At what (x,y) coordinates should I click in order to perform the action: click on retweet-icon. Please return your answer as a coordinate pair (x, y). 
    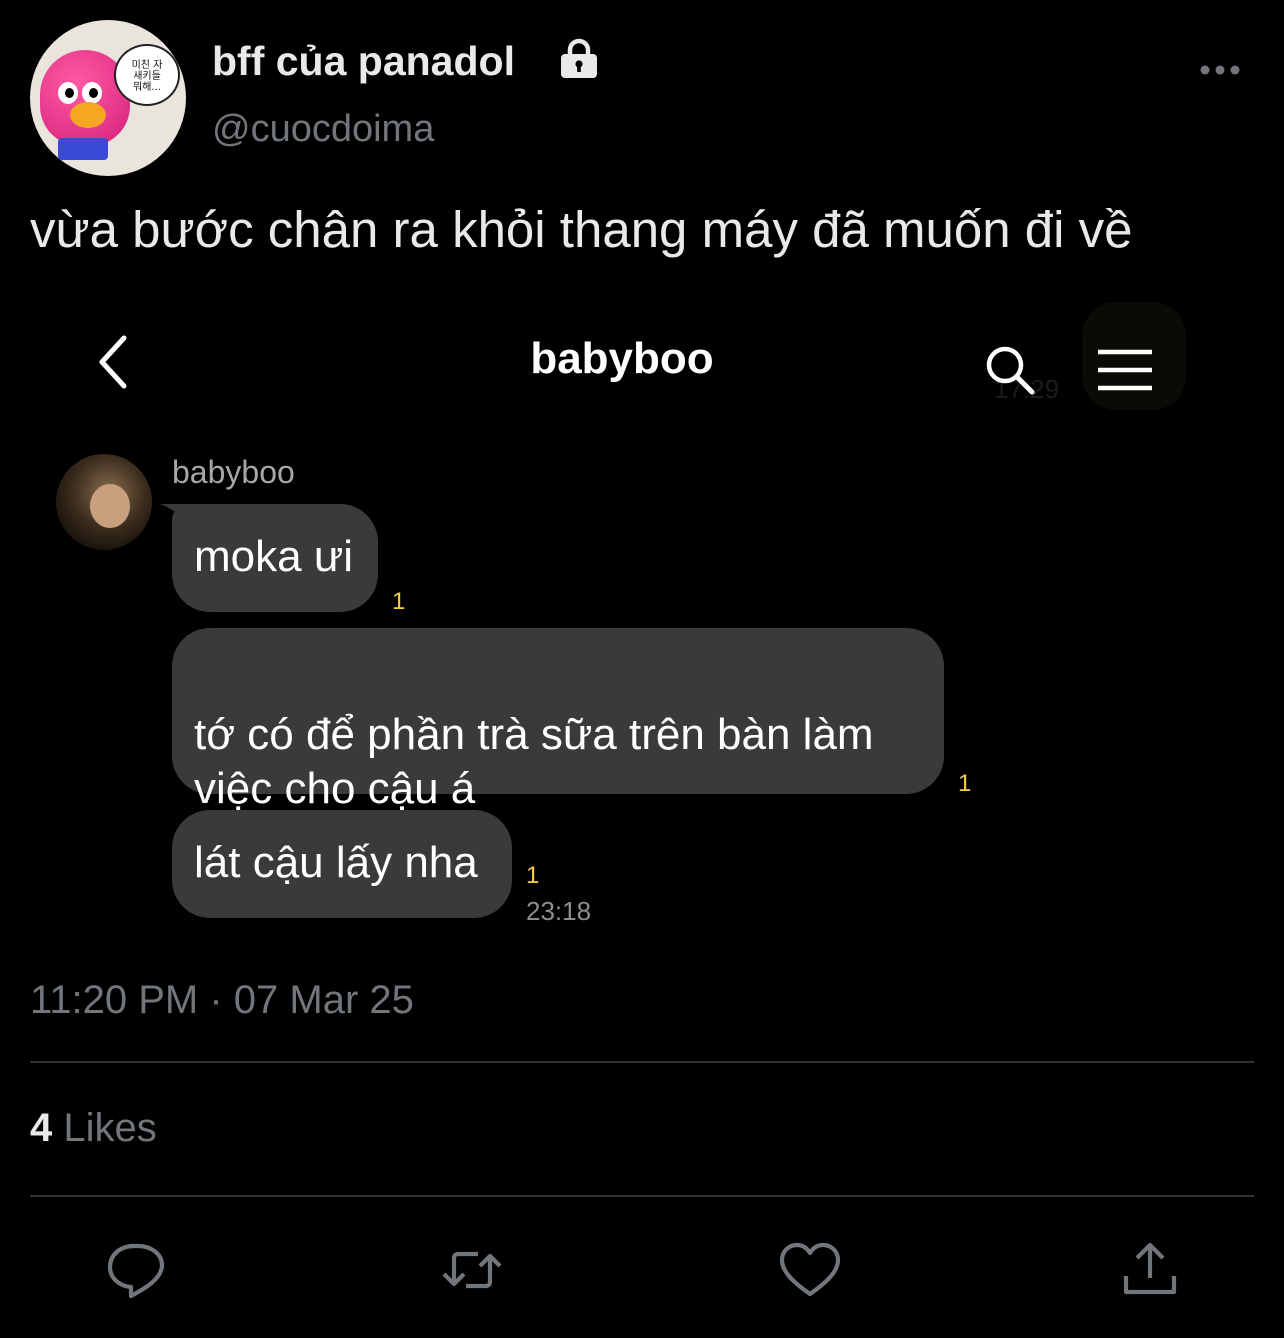
    Looking at the image, I should click on (472, 1270).